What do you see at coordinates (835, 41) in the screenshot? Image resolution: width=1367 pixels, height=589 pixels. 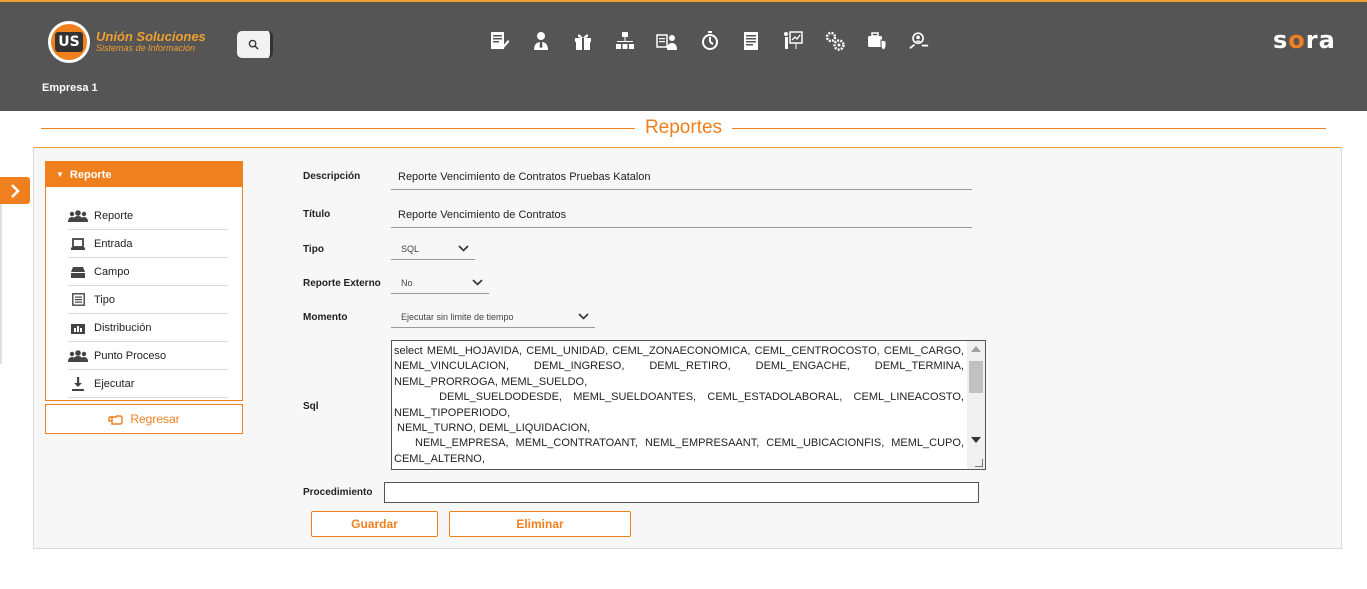 I see `gears-icon` at bounding box center [835, 41].